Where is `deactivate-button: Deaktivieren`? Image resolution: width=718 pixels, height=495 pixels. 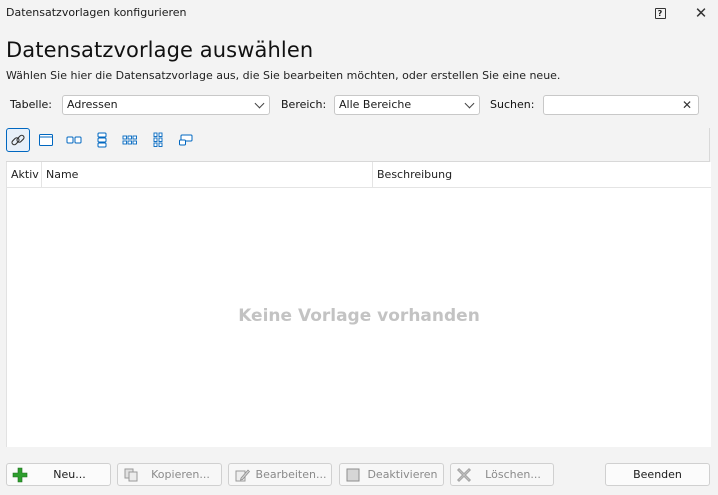
deactivate-button: Deaktivieren is located at coordinates (391, 474).